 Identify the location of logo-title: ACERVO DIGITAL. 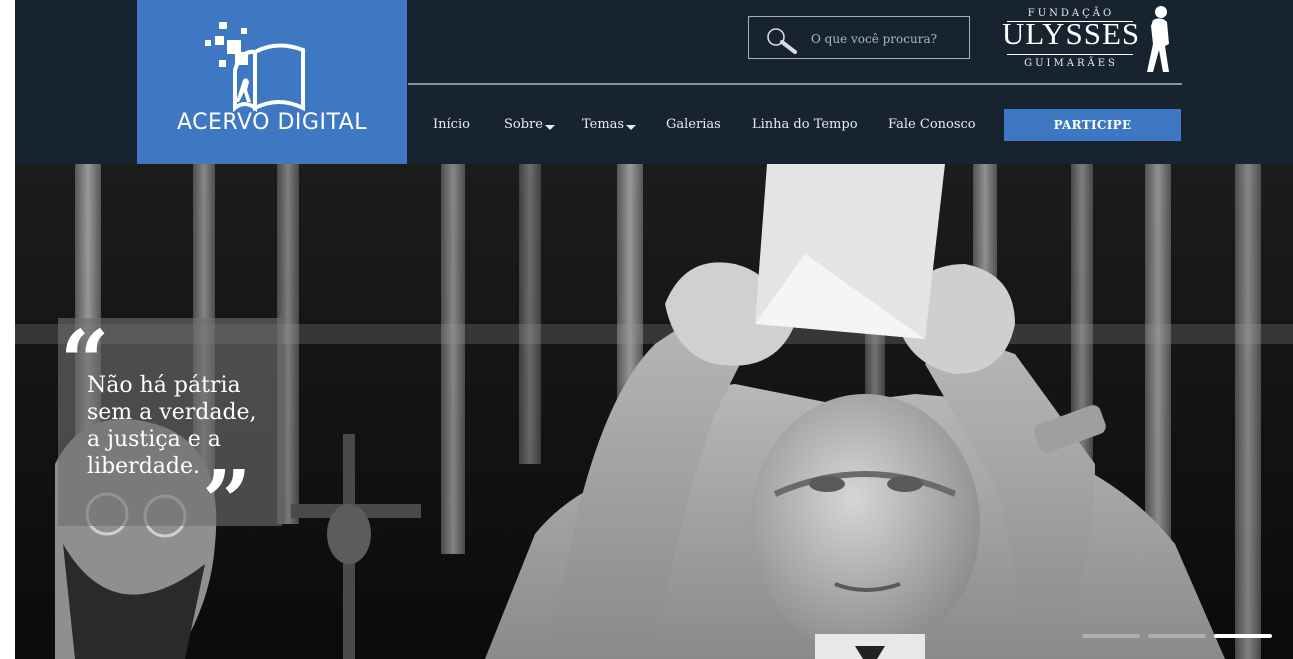
(272, 122).